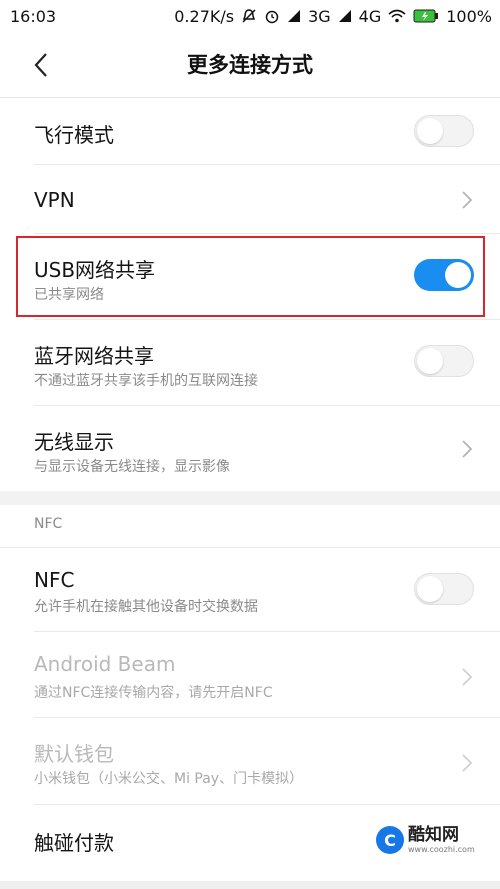 Image resolution: width=500 pixels, height=889 pixels. I want to click on back-button, so click(41, 65).